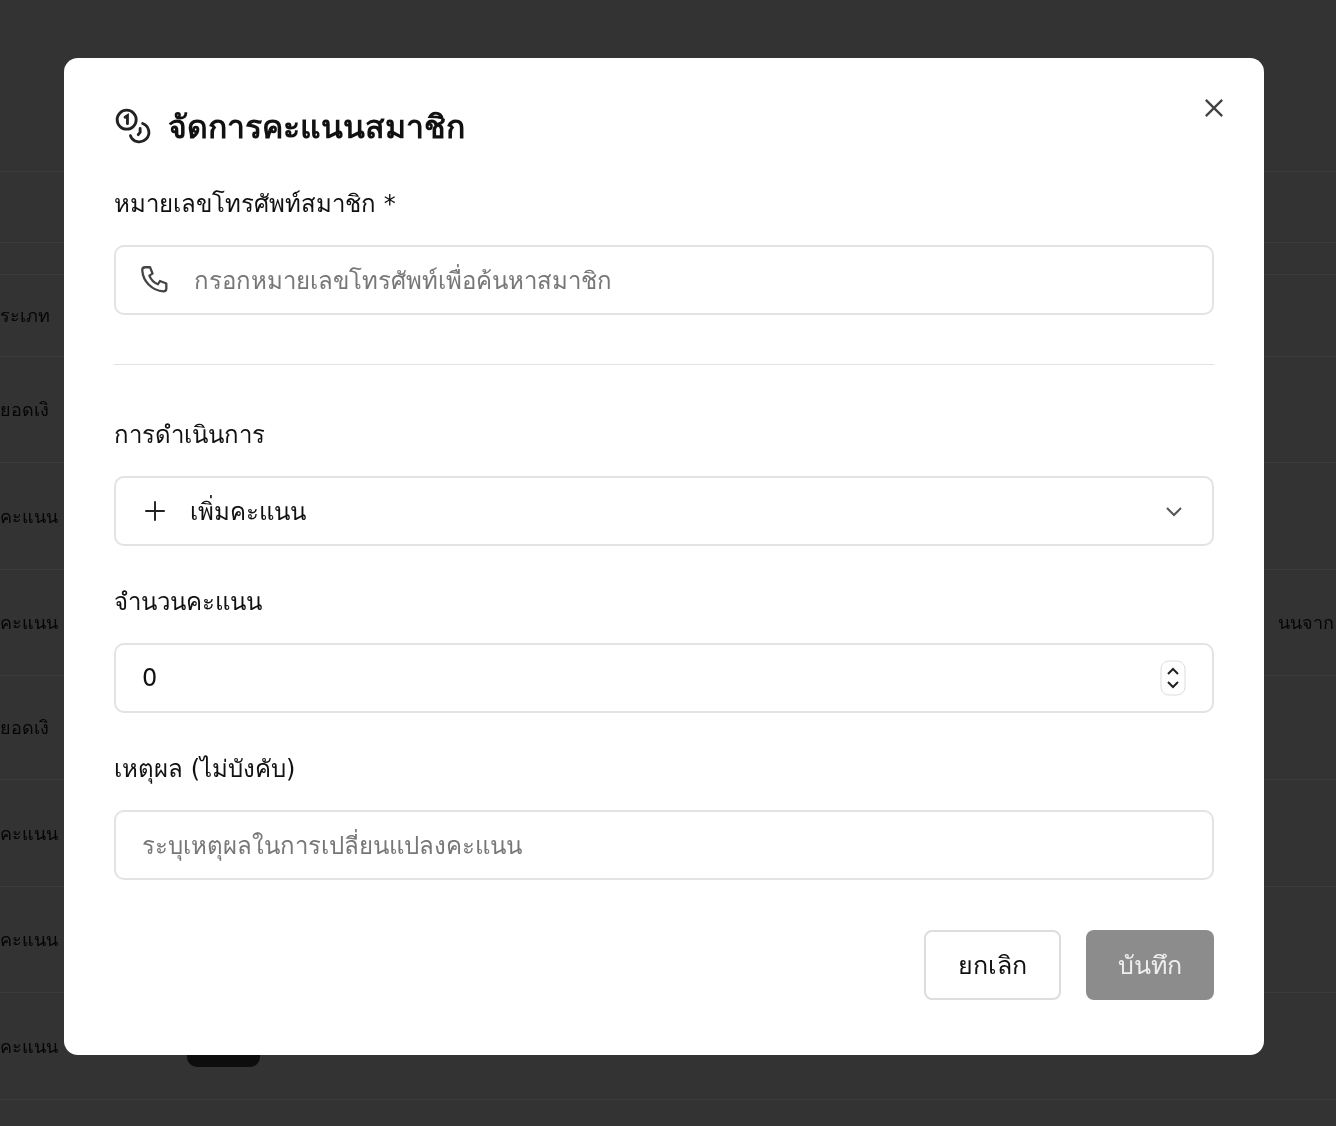 The image size is (1336, 1126). I want to click on number-input-field: 0, so click(664, 678).